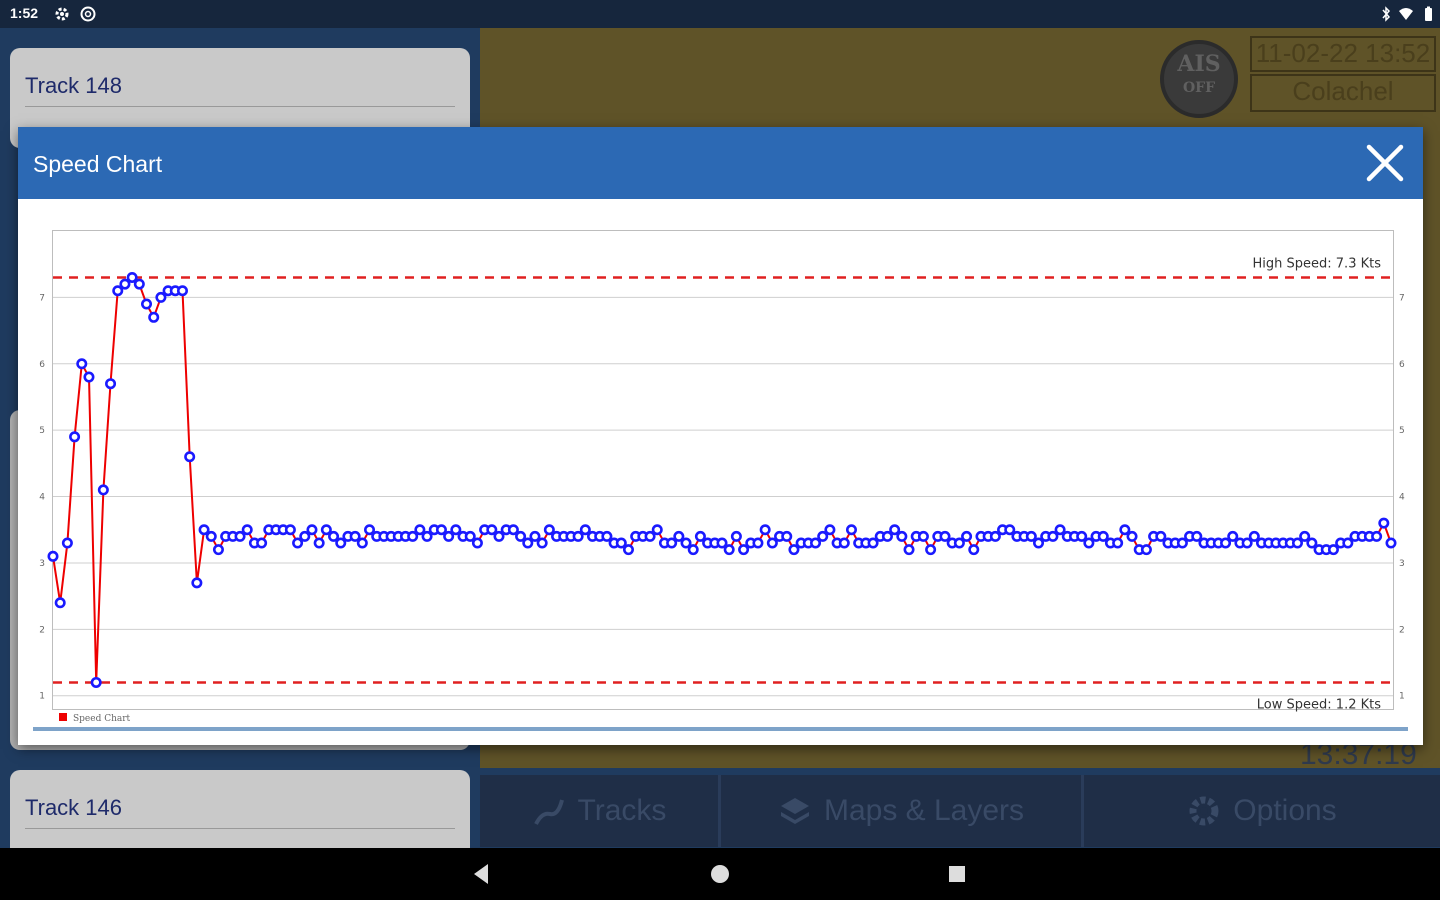 The height and width of the screenshot is (900, 1440). Describe the element at coordinates (599, 811) in the screenshot. I see `nav-tab-tracks: Tracks` at that location.